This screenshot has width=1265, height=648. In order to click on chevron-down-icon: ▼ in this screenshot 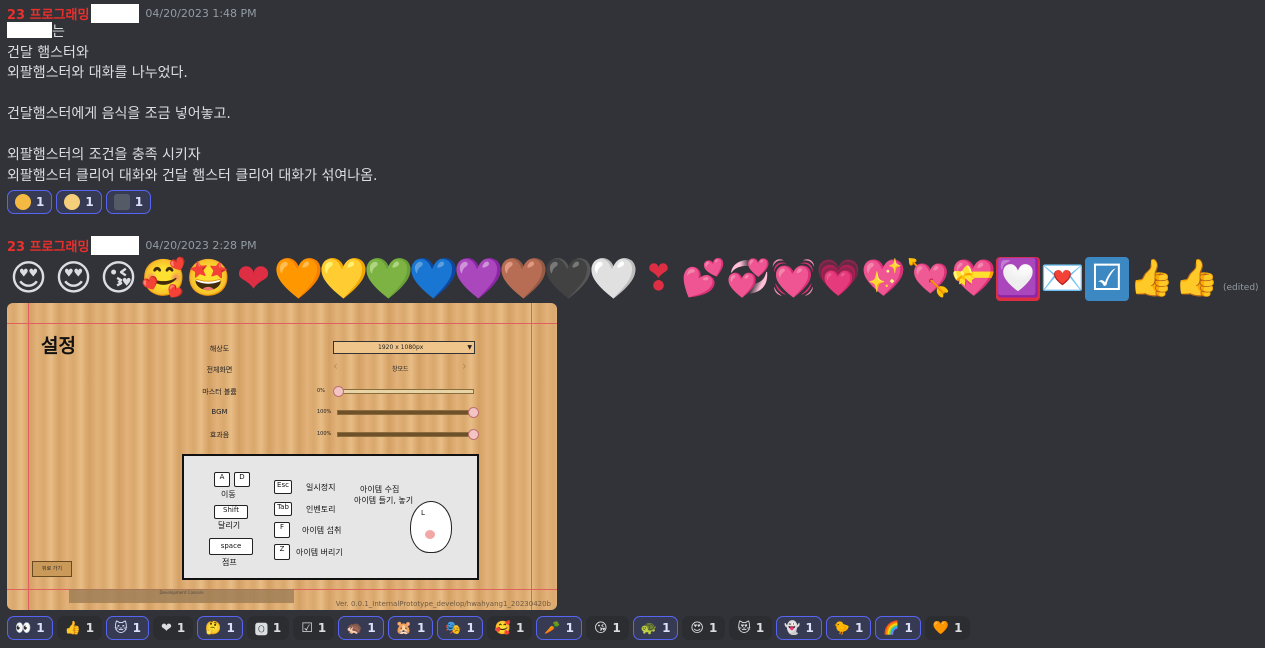, I will do `click(469, 347)`.